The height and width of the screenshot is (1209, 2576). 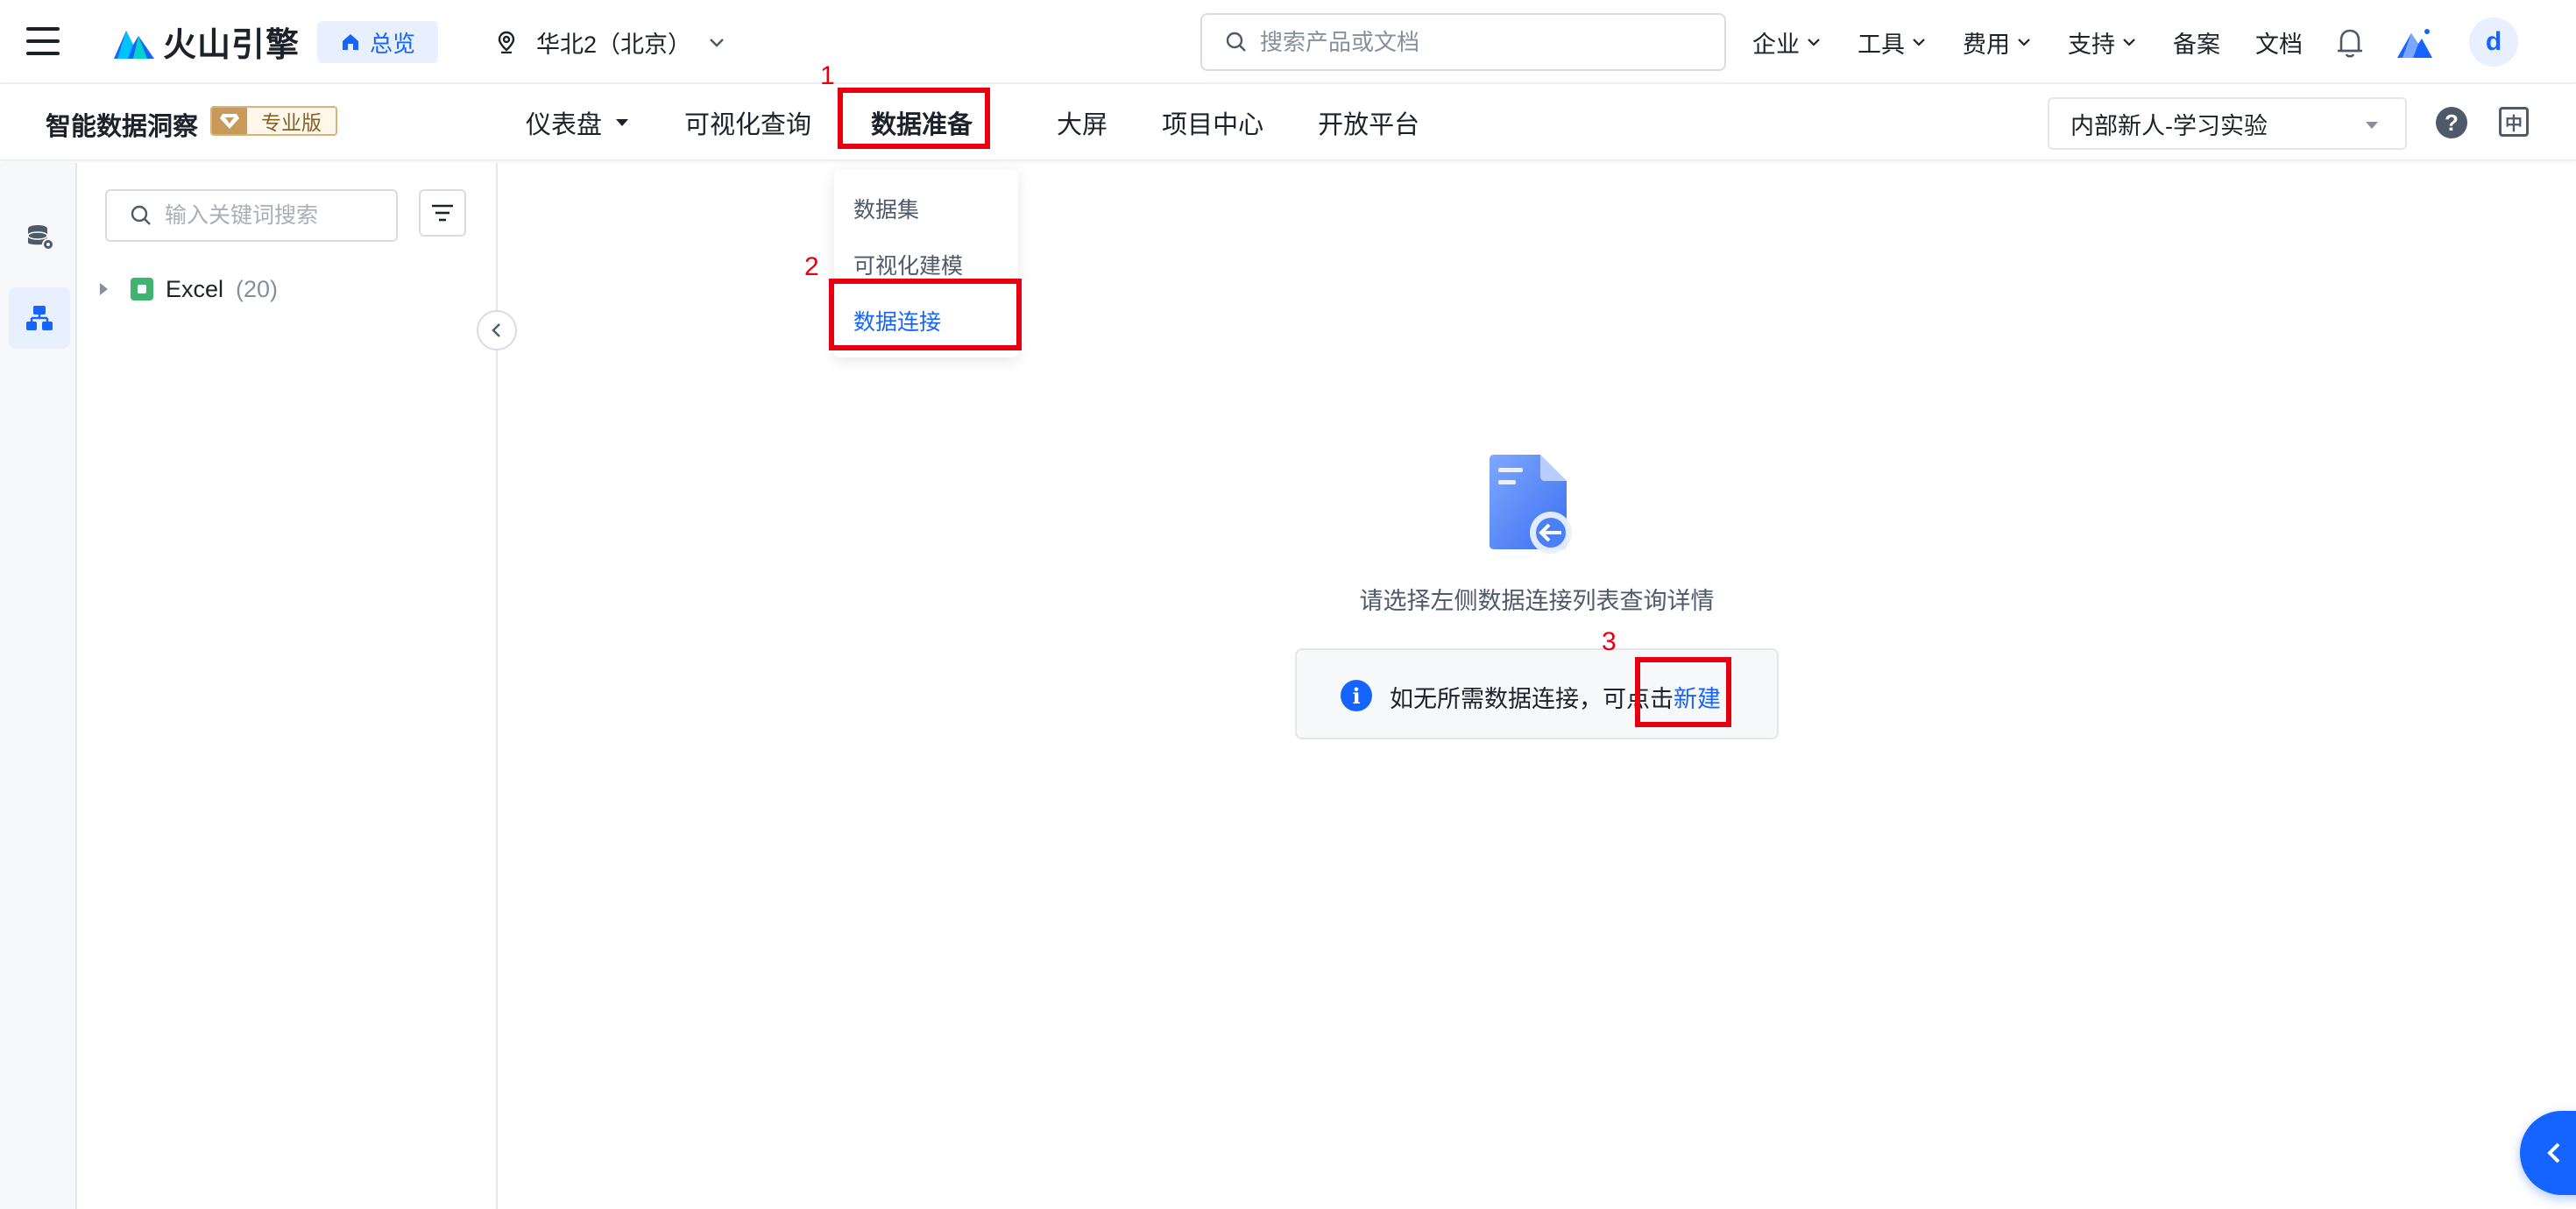 I want to click on top-nav-support: 支持, so click(x=2103, y=42).